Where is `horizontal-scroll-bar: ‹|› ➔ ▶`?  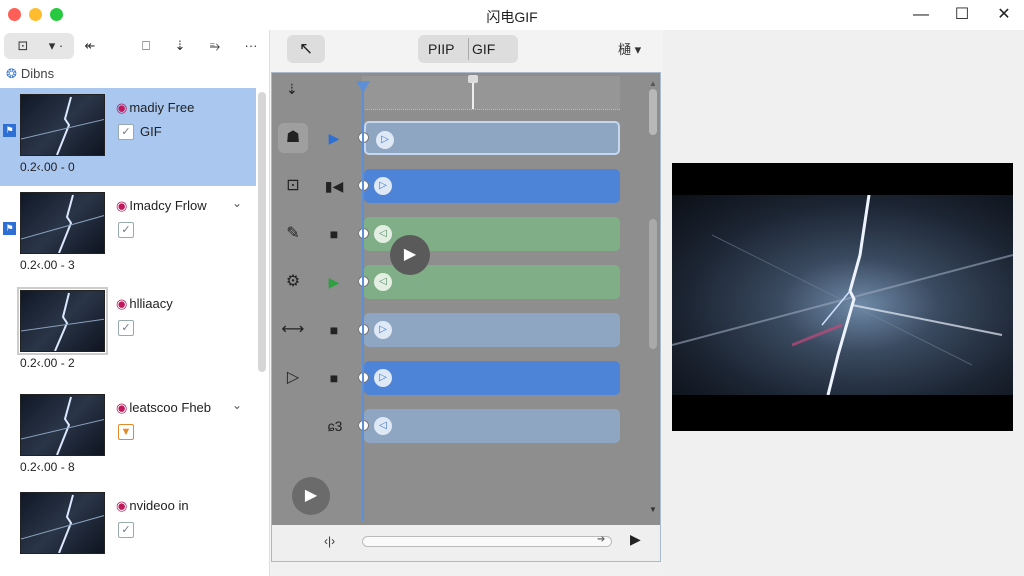
horizontal-scroll-bar: ‹|› ➔ ▶ is located at coordinates (466, 543).